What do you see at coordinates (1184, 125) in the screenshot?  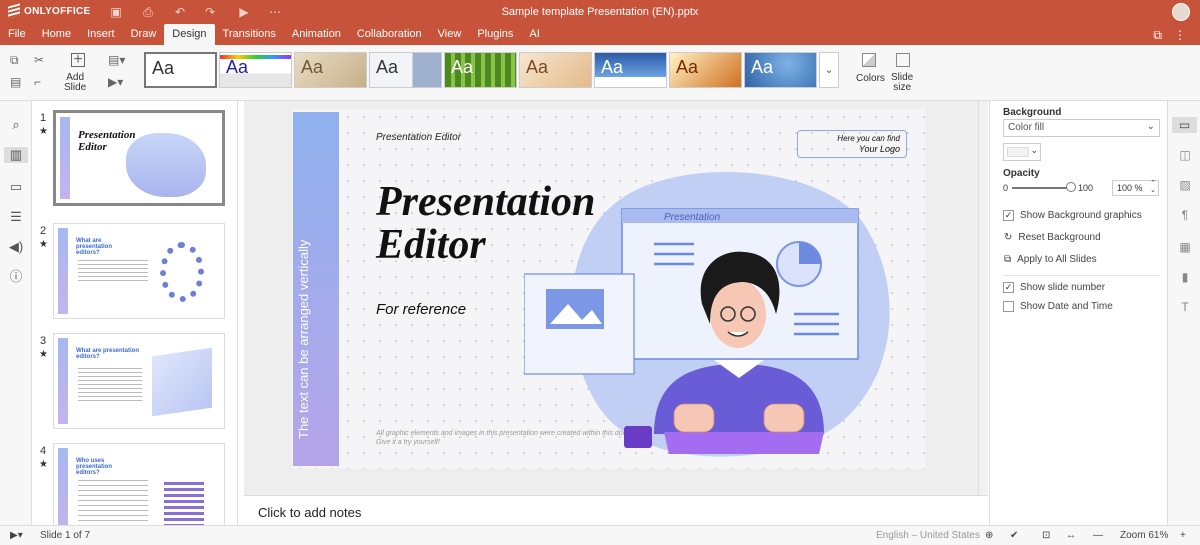 I see `slide-settings-icon: ▭` at bounding box center [1184, 125].